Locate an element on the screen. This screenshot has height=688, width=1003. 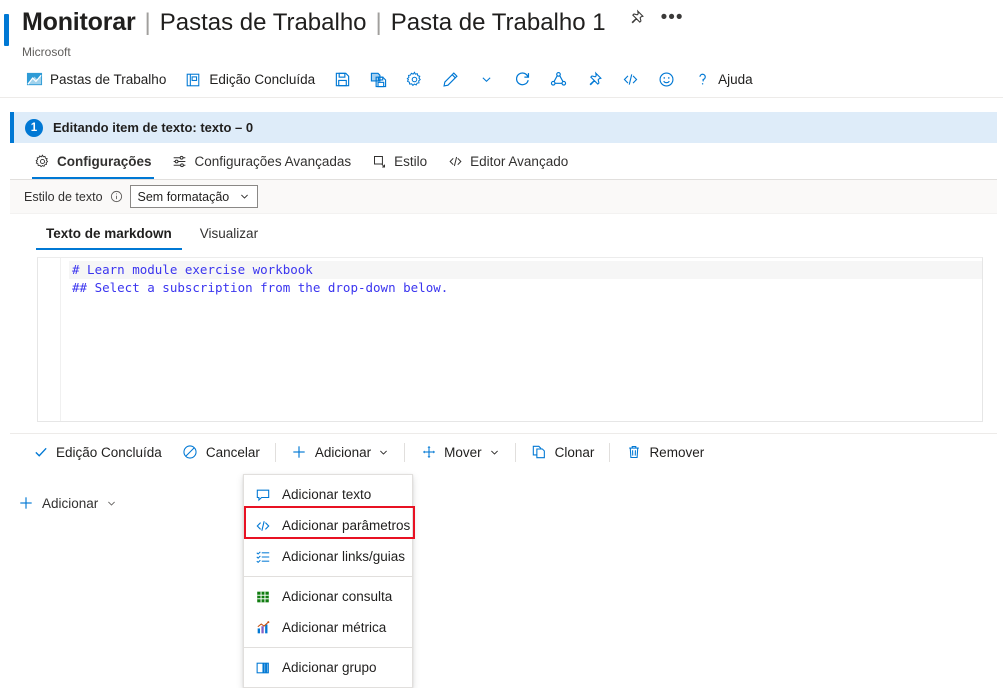
menu-item-adicionar-metrica: Adicionar métrica is located at coordinates (328, 627).